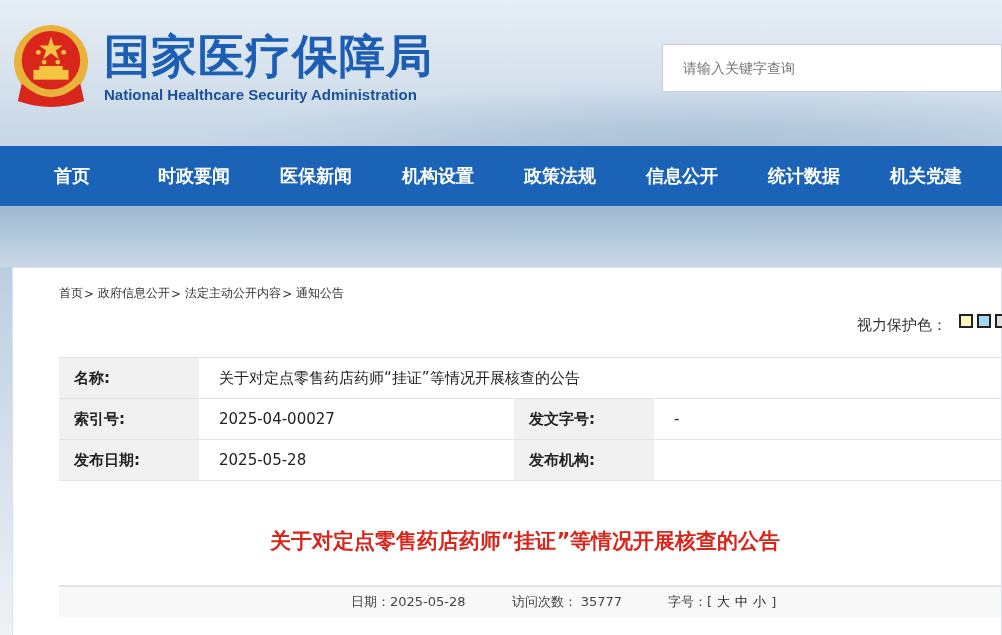  Describe the element at coordinates (438, 176) in the screenshot. I see `nav-link: 机构设置` at that location.